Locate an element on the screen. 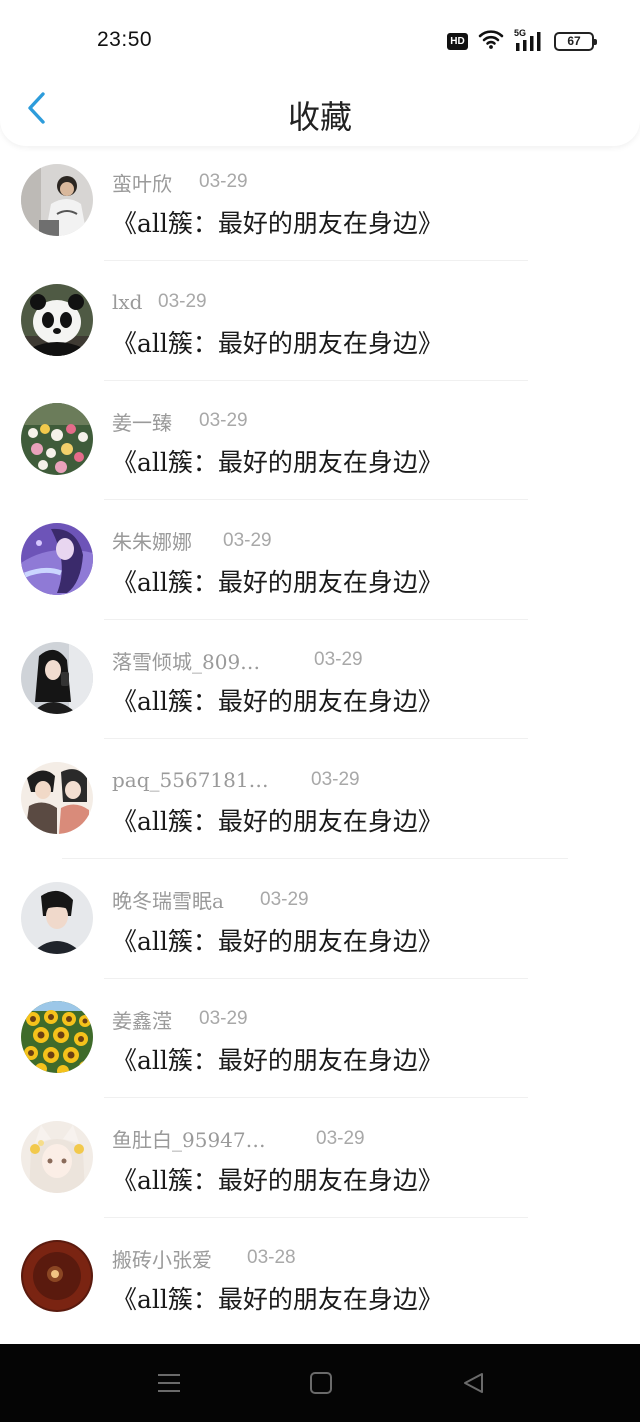 The height and width of the screenshot is (1422, 640). item-meta: 落雪倾城_809… 03-29 is located at coordinates (237, 660).